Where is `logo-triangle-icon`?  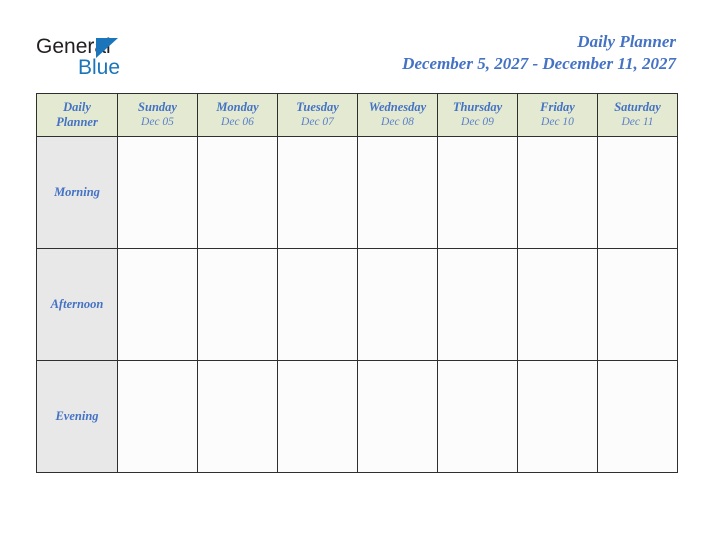
logo-triangle-icon is located at coordinates (107, 48).